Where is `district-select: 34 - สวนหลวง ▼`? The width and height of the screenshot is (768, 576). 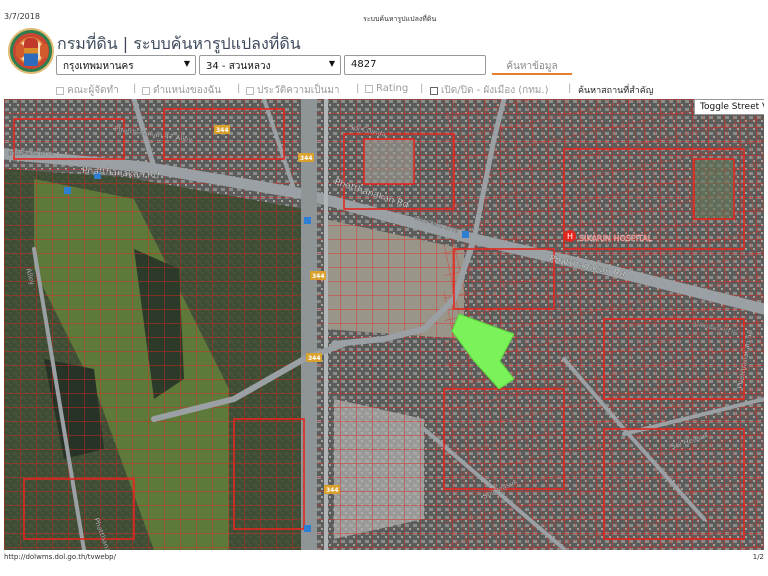 district-select: 34 - สวนหลวง ▼ is located at coordinates (270, 65).